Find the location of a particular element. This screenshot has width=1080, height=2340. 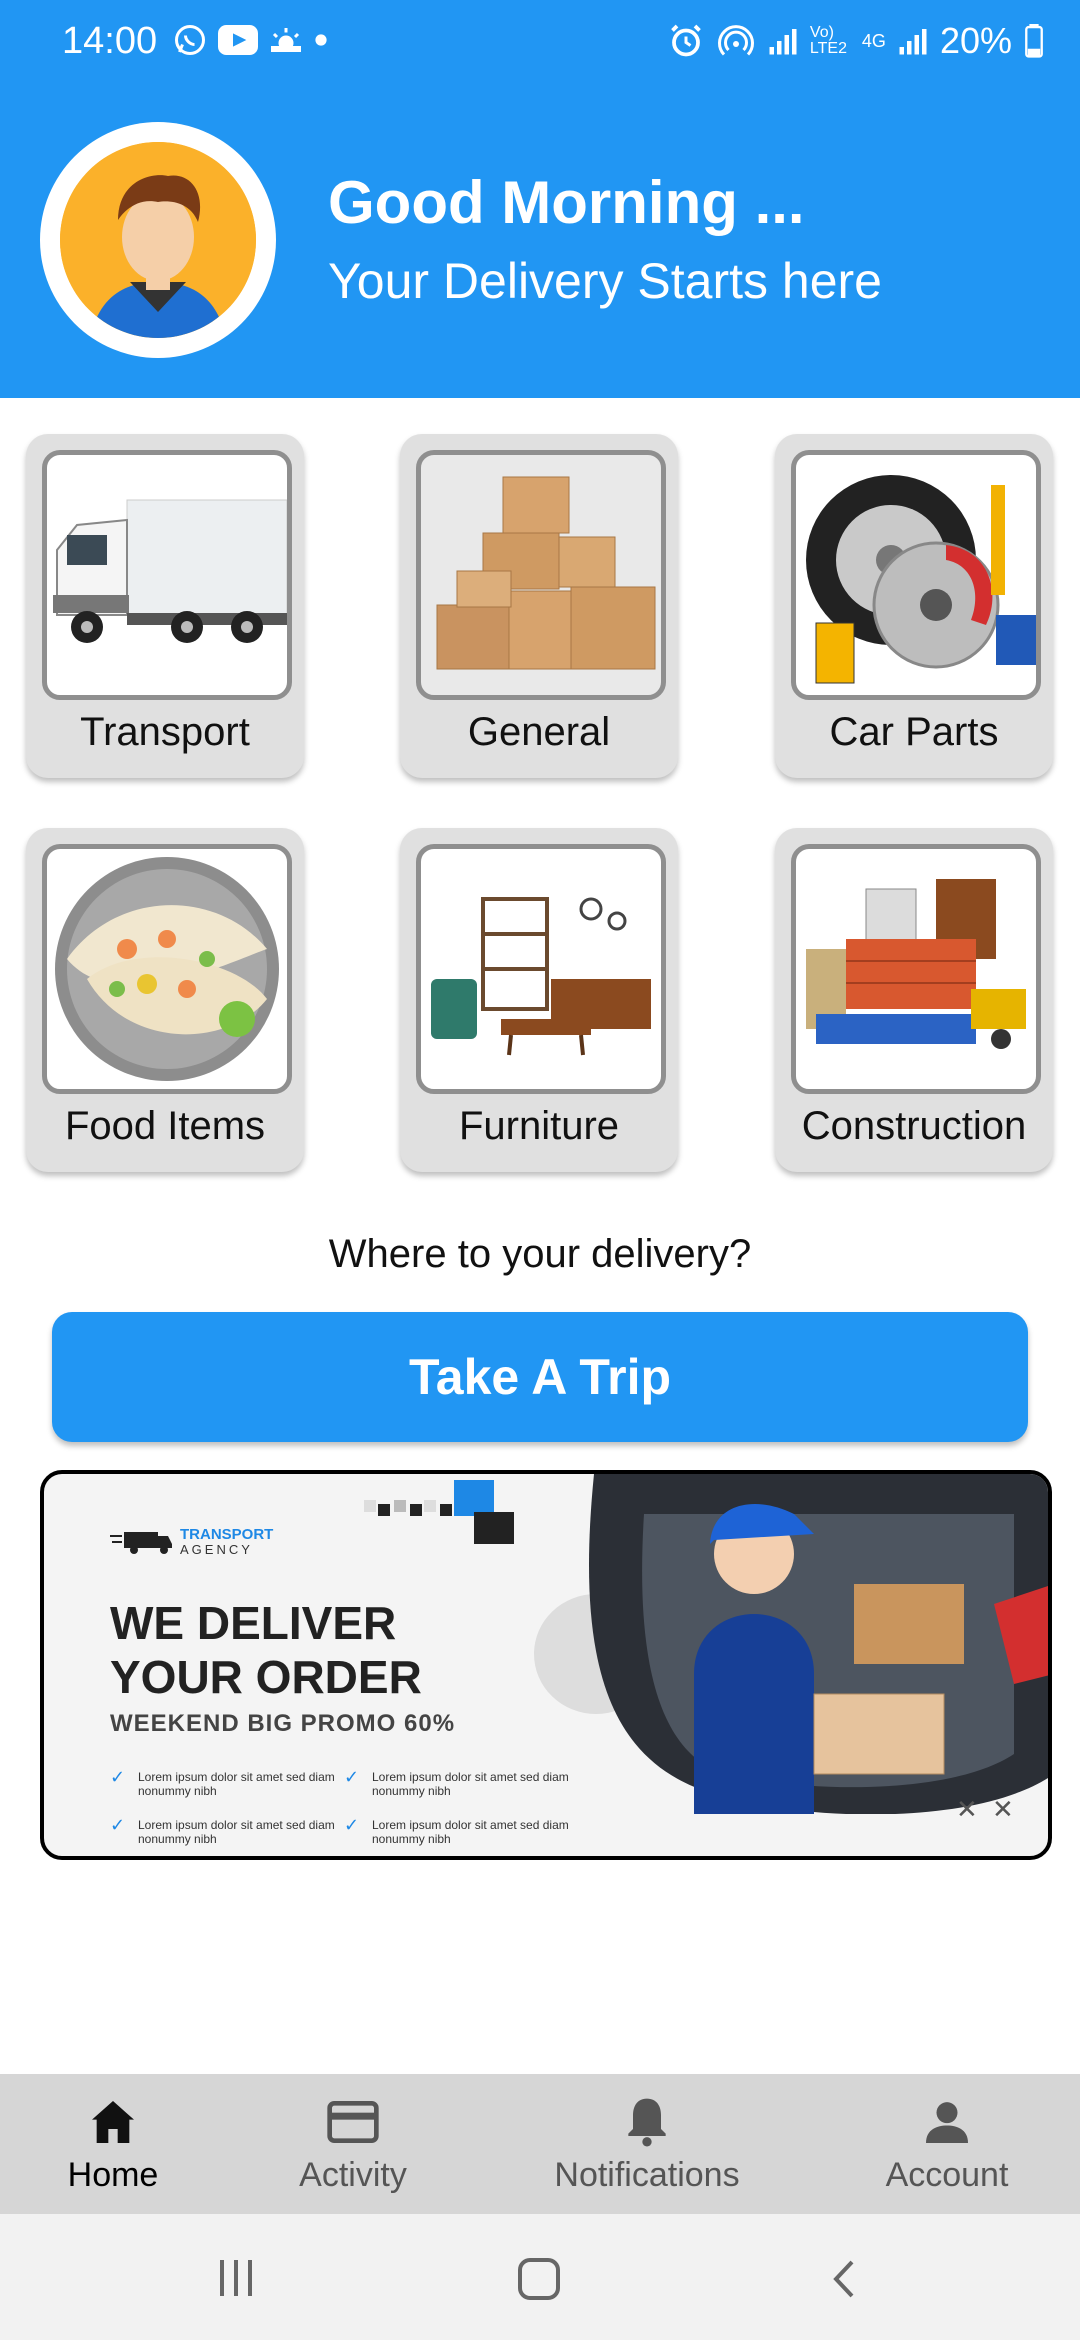

brand-subtitle: AGENCY is located at coordinates (216, 1549).